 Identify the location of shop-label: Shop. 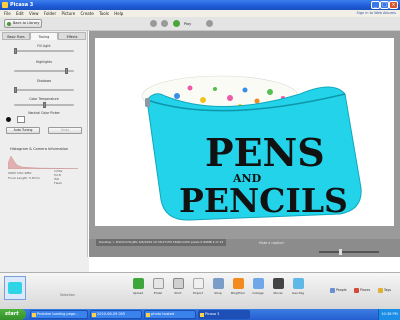
(218, 293).